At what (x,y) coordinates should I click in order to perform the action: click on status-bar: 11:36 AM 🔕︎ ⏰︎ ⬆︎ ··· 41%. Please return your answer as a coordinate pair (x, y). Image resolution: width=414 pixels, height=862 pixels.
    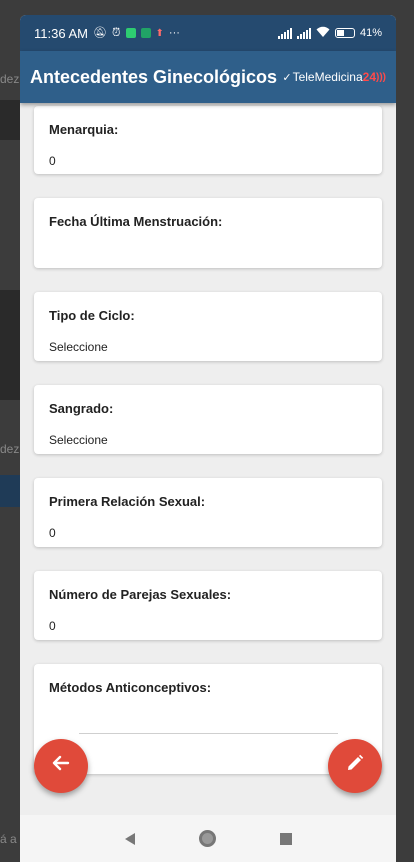
    Looking at the image, I should click on (208, 33).